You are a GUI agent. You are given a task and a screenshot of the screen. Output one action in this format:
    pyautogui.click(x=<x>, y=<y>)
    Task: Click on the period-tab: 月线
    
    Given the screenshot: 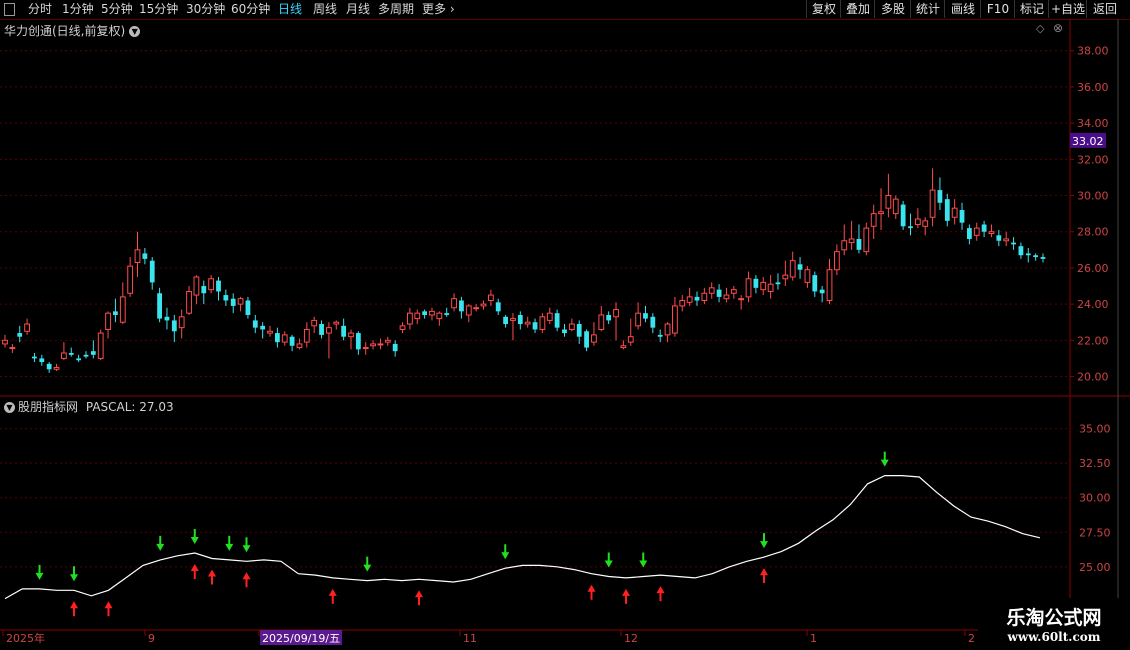 What is the action you would take?
    pyautogui.click(x=358, y=9)
    